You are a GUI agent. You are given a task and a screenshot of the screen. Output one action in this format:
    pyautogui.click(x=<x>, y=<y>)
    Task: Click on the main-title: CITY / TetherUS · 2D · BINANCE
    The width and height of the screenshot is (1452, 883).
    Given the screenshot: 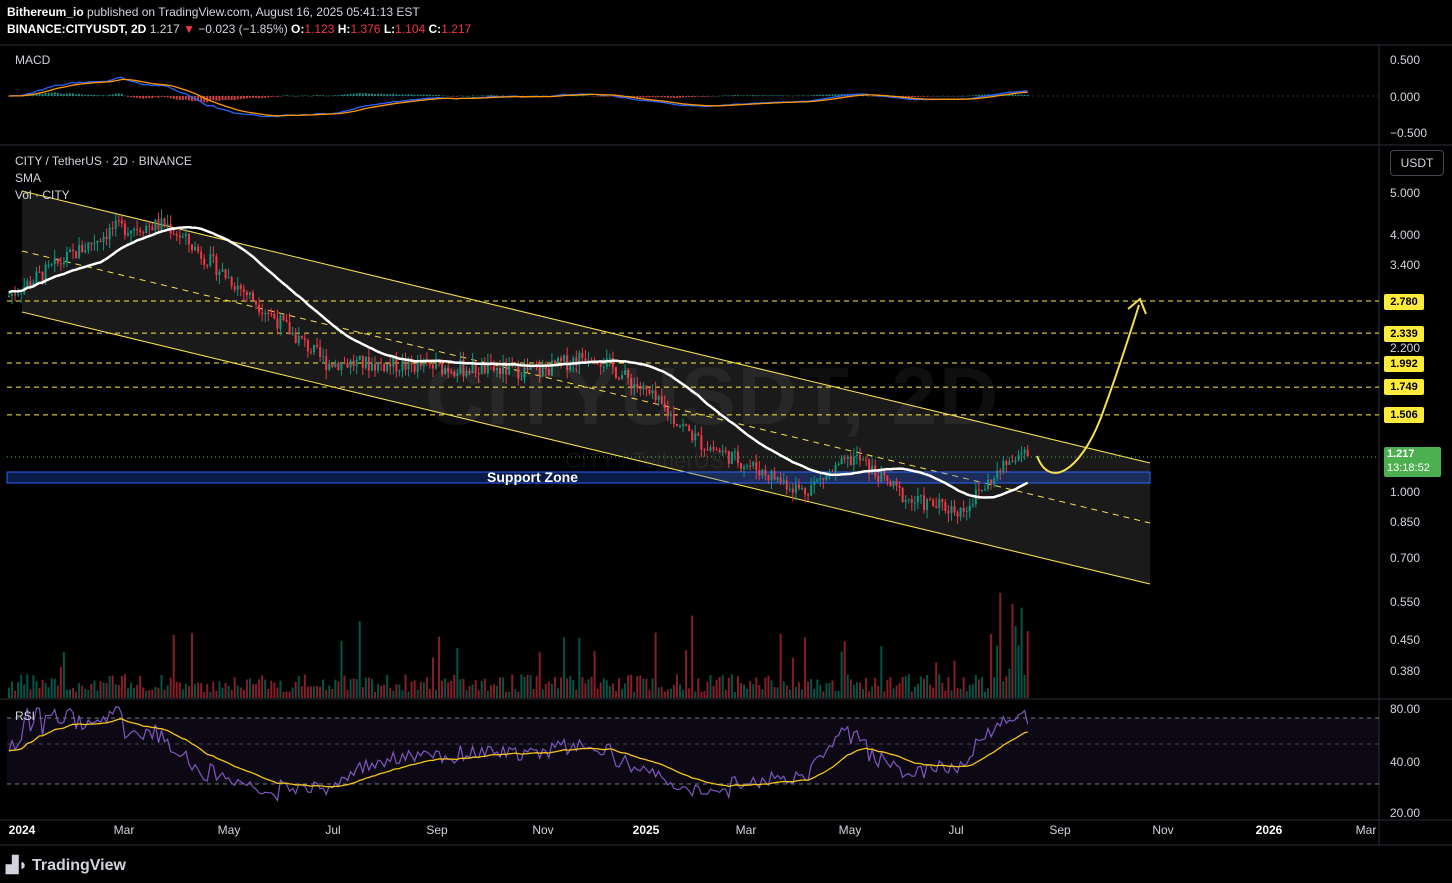 What is the action you would take?
    pyautogui.click(x=103, y=161)
    